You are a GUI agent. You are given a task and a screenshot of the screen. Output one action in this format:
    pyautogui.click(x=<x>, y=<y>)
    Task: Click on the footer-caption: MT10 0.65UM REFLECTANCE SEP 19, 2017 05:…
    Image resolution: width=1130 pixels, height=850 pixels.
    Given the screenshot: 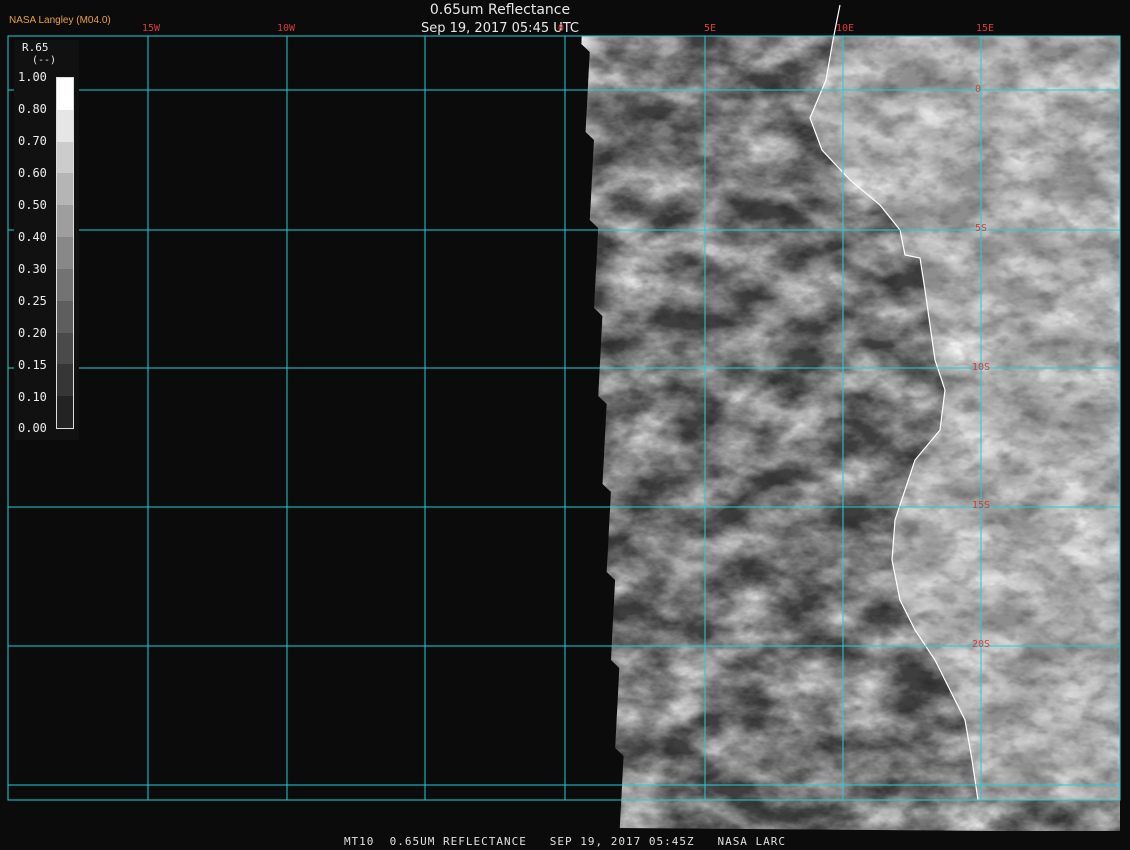 What is the action you would take?
    pyautogui.click(x=565, y=841)
    